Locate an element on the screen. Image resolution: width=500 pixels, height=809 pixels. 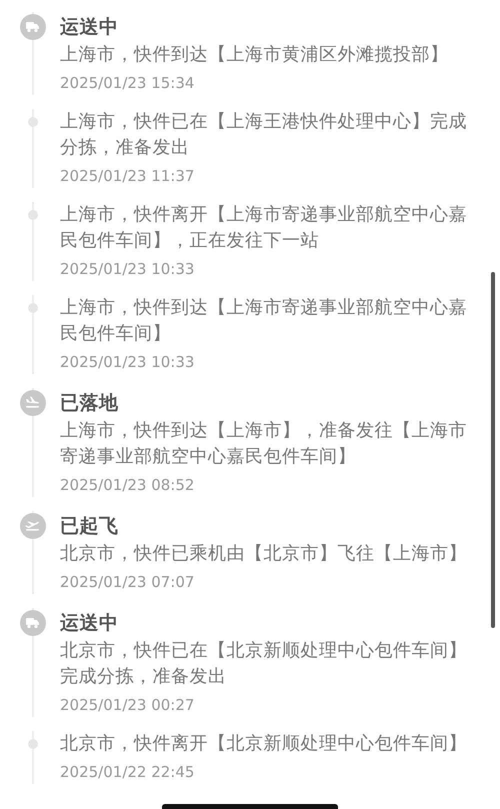
event-time: 2025/01/23 07:07 is located at coordinates (128, 582).